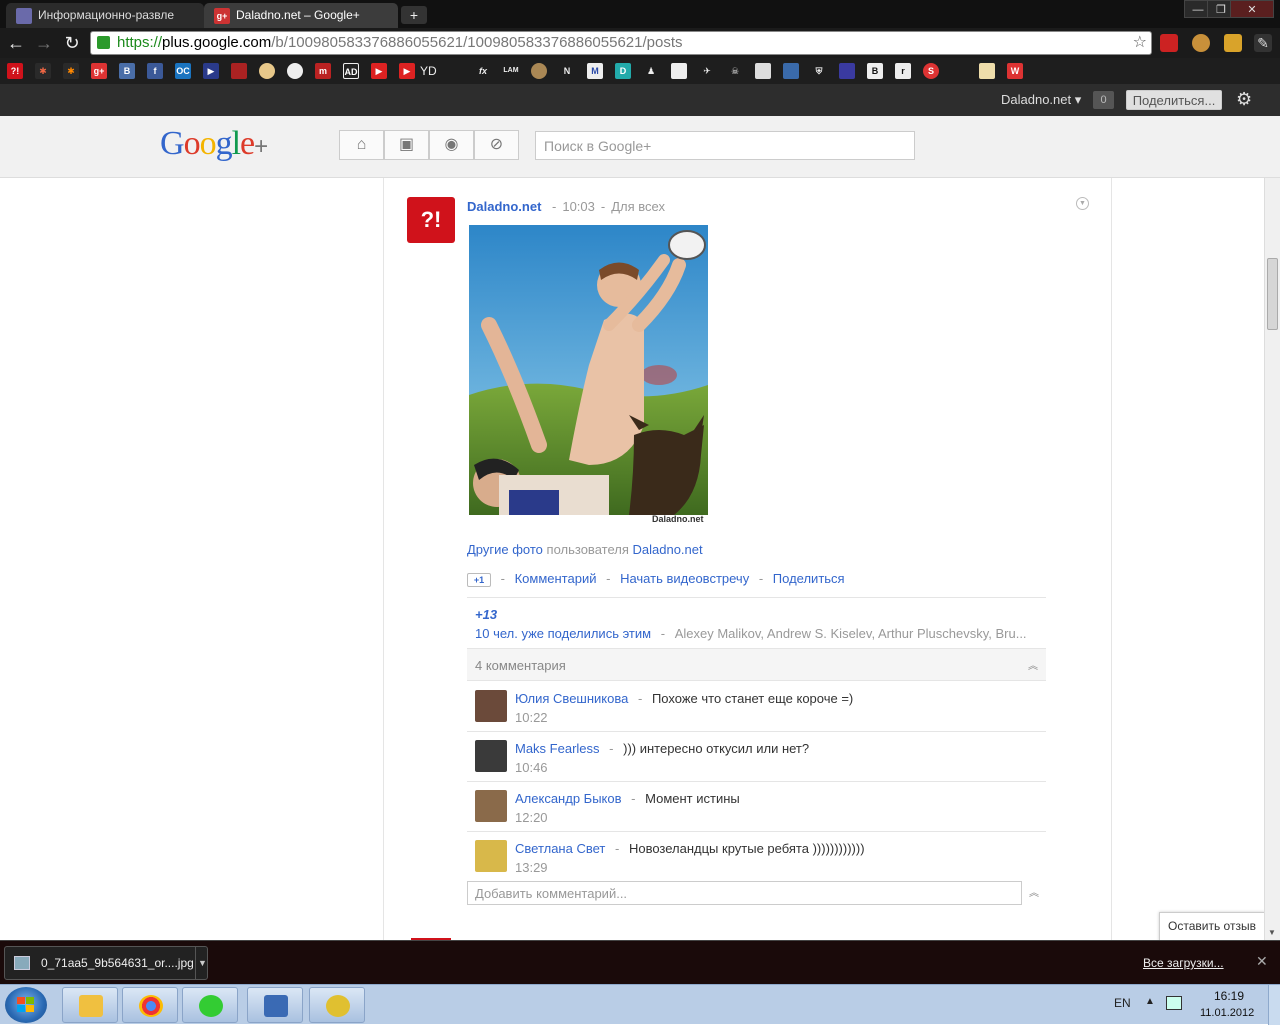 Image resolution: width=1280 pixels, height=1025 pixels. I want to click on comment-time: 10:46, so click(531, 767).